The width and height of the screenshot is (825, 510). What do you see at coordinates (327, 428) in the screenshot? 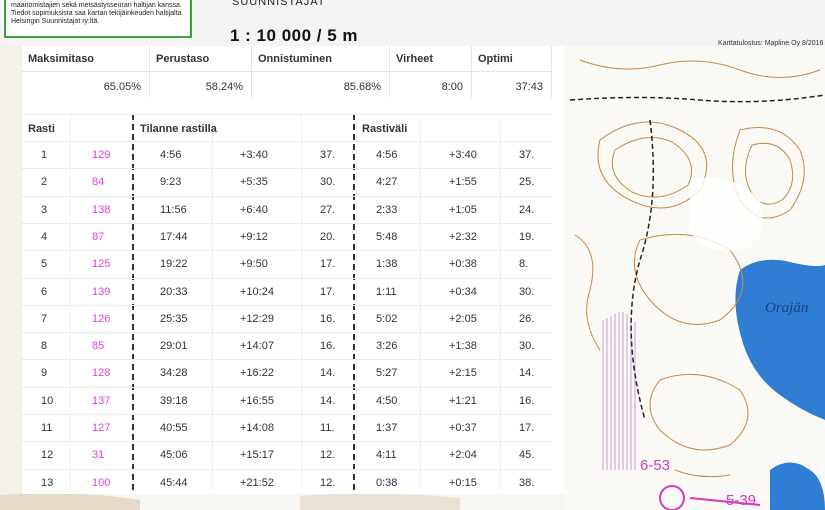
I see `cell-pos: 11.` at bounding box center [327, 428].